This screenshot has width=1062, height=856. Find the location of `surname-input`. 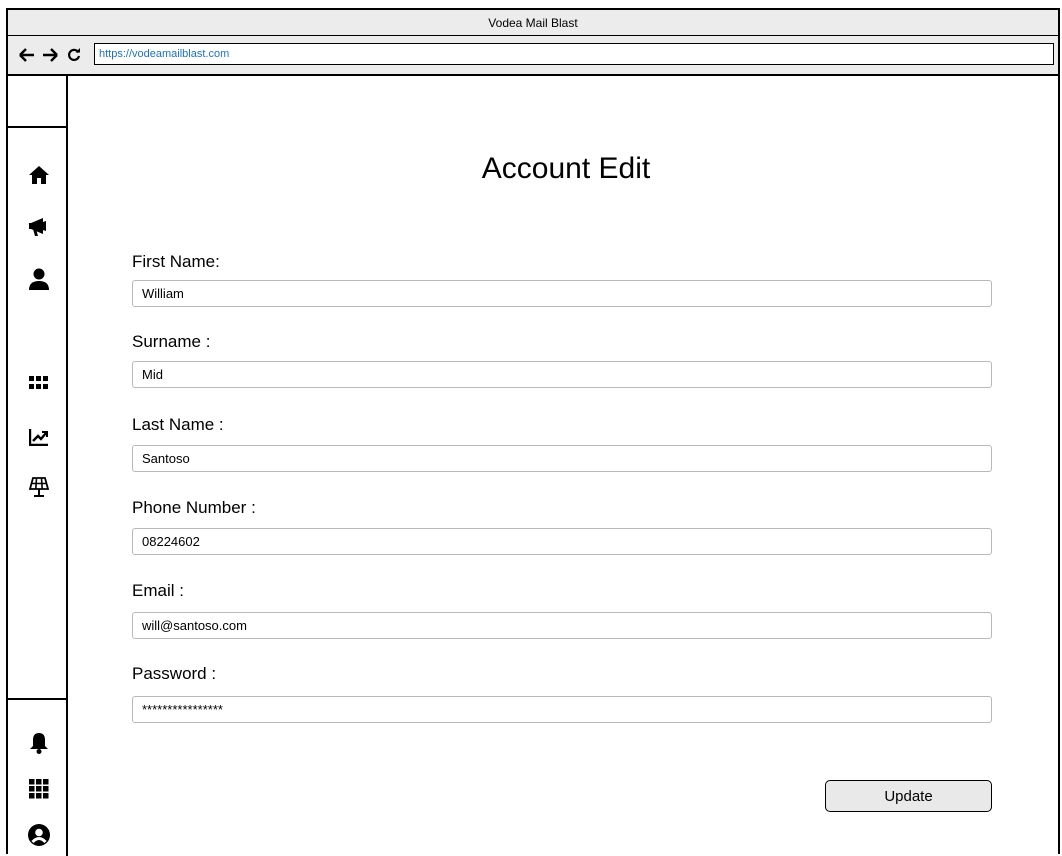

surname-input is located at coordinates (562, 374).